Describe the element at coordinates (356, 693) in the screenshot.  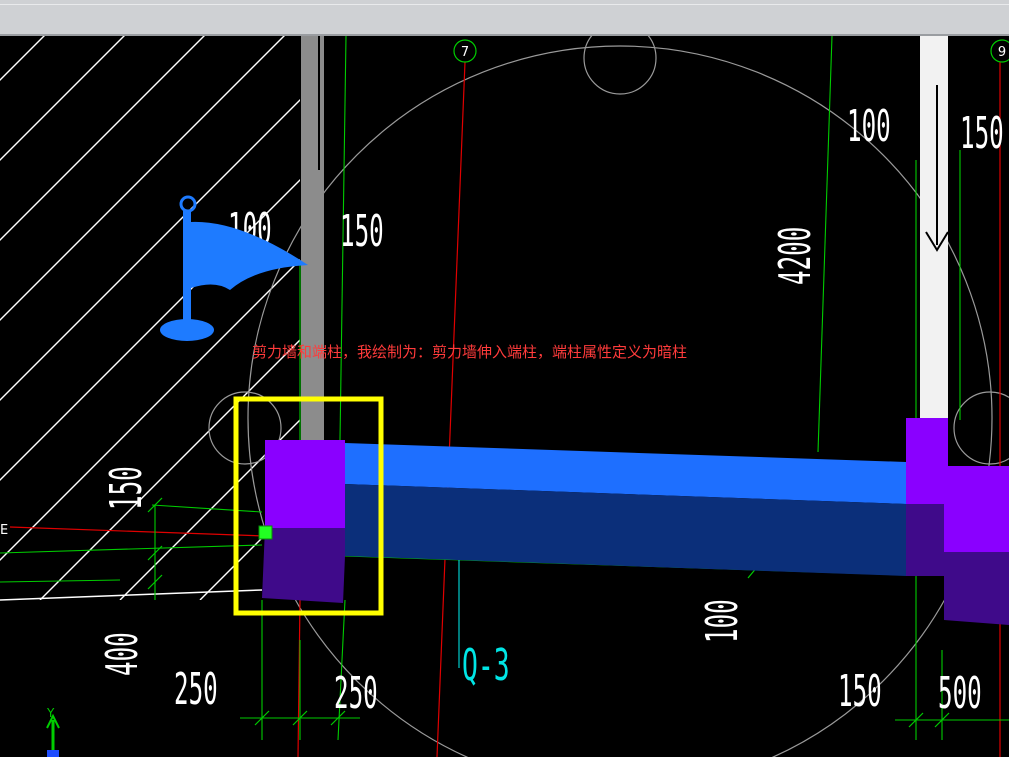
I see `dim-text-250-b: 250` at that location.